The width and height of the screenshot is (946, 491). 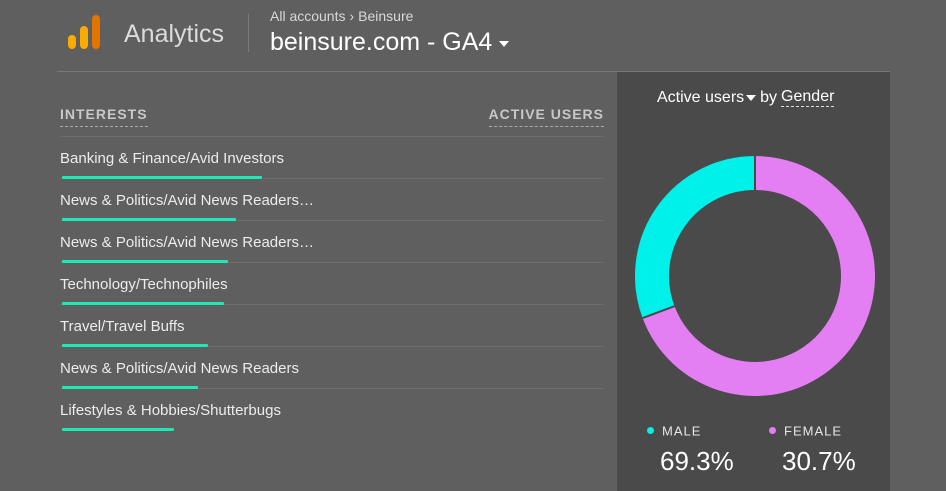 I want to click on gender-donut-chart, so click(x=755, y=276).